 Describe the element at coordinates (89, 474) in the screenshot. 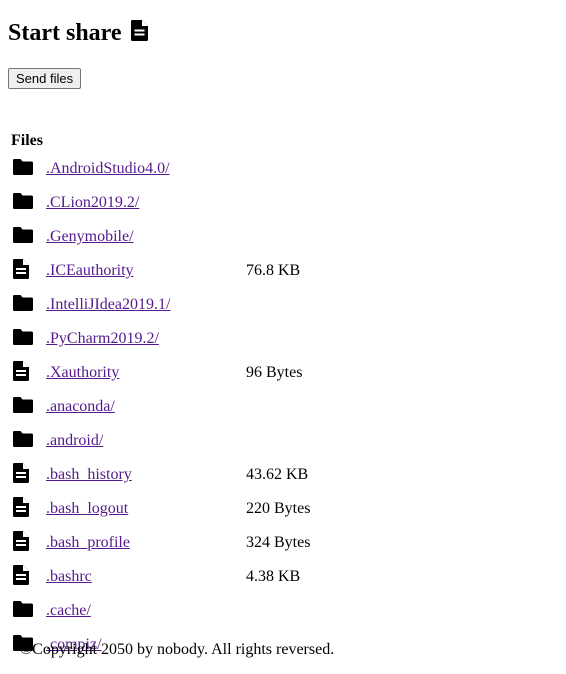

I see `file-link: .bash_history` at that location.